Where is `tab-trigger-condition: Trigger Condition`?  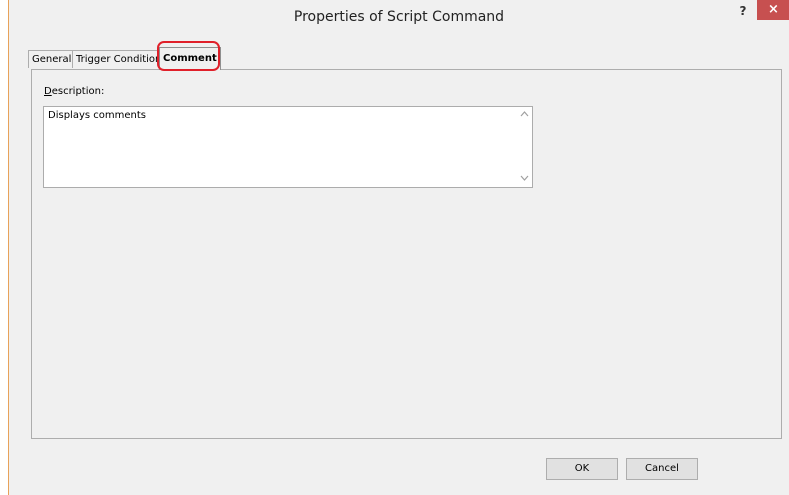
tab-trigger-condition: Trigger Condition is located at coordinates (119, 59).